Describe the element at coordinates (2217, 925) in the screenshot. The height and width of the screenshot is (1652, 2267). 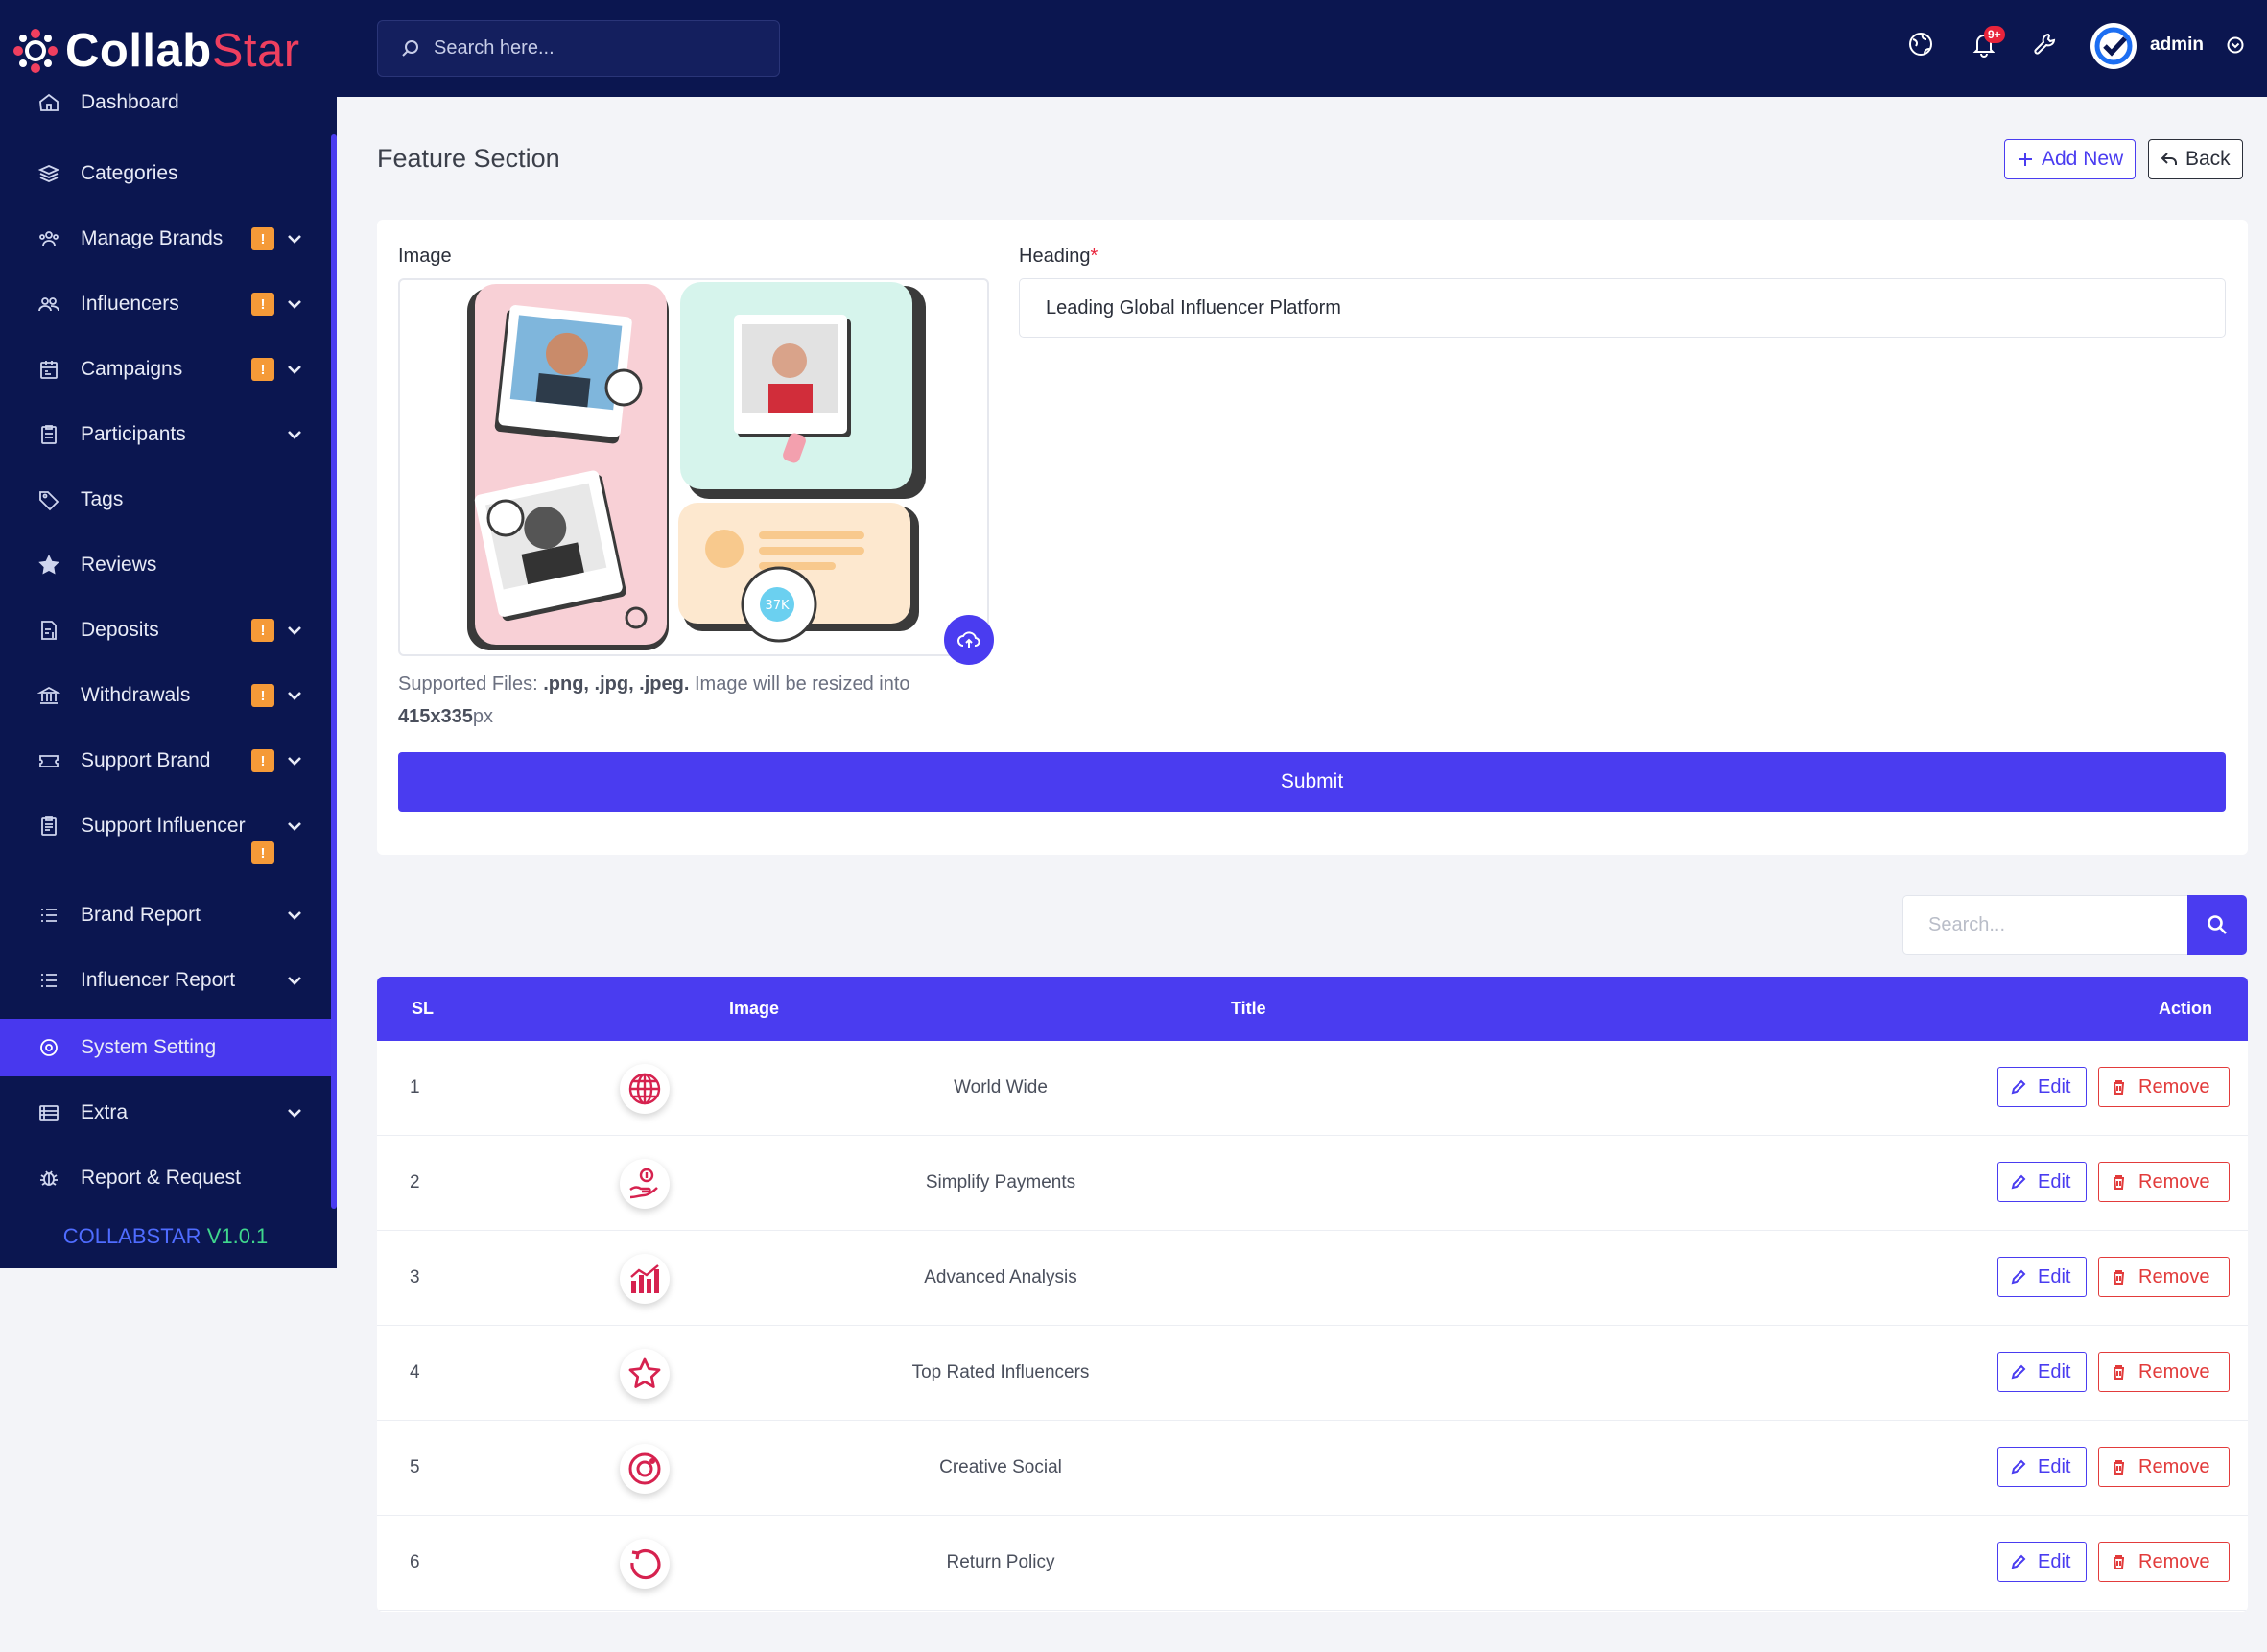
I see `table-search-button` at that location.